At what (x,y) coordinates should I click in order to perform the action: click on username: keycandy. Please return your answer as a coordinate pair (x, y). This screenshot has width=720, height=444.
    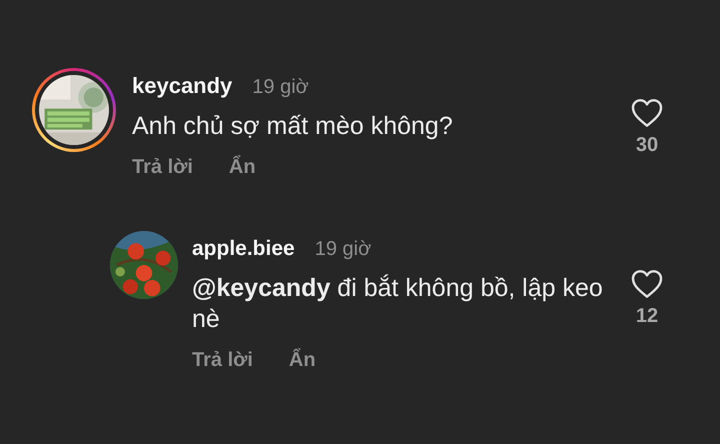
    Looking at the image, I should click on (182, 86).